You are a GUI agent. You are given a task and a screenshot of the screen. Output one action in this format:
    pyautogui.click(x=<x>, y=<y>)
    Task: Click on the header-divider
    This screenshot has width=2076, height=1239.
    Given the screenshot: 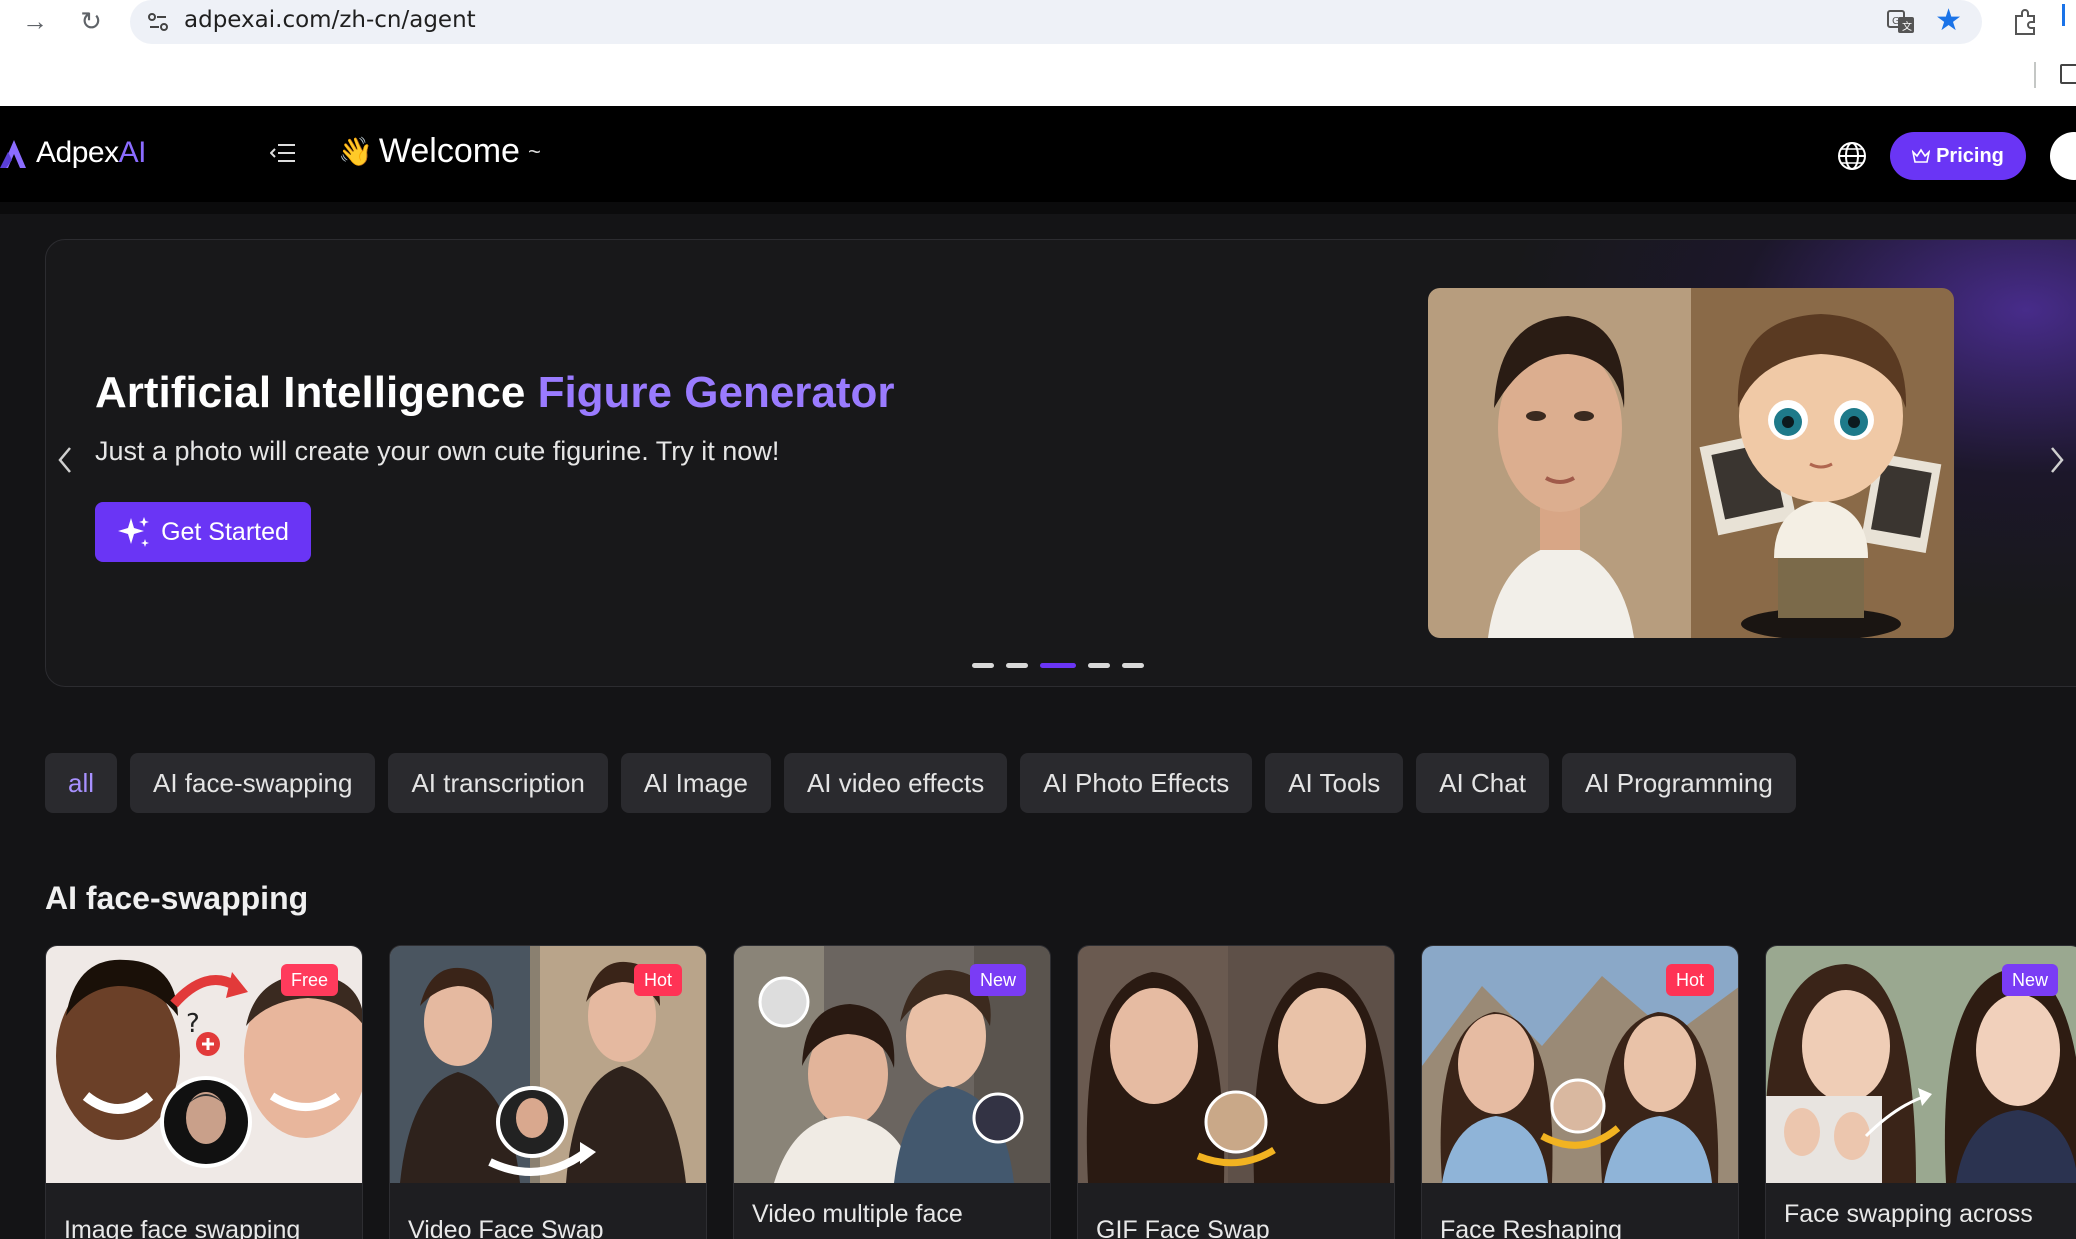 What is the action you would take?
    pyautogui.click(x=1038, y=208)
    